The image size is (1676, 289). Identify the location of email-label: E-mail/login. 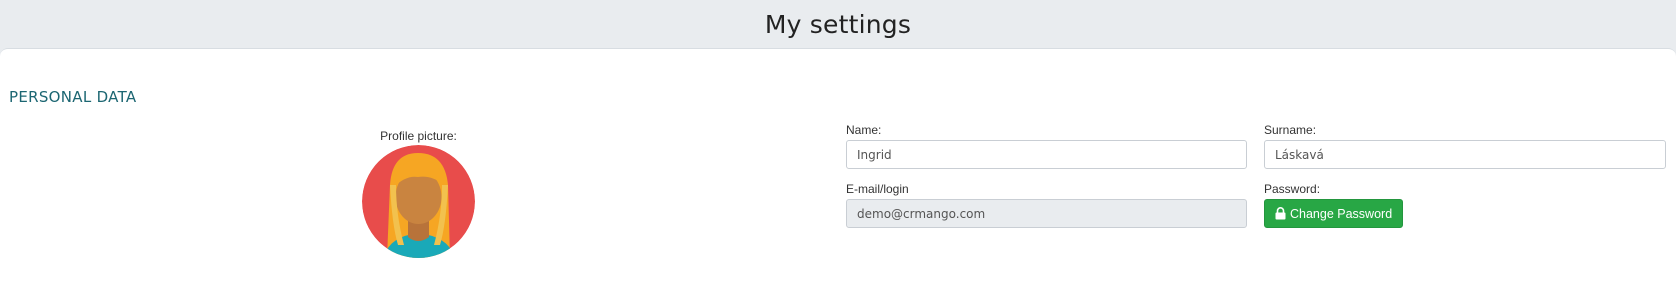
(877, 189).